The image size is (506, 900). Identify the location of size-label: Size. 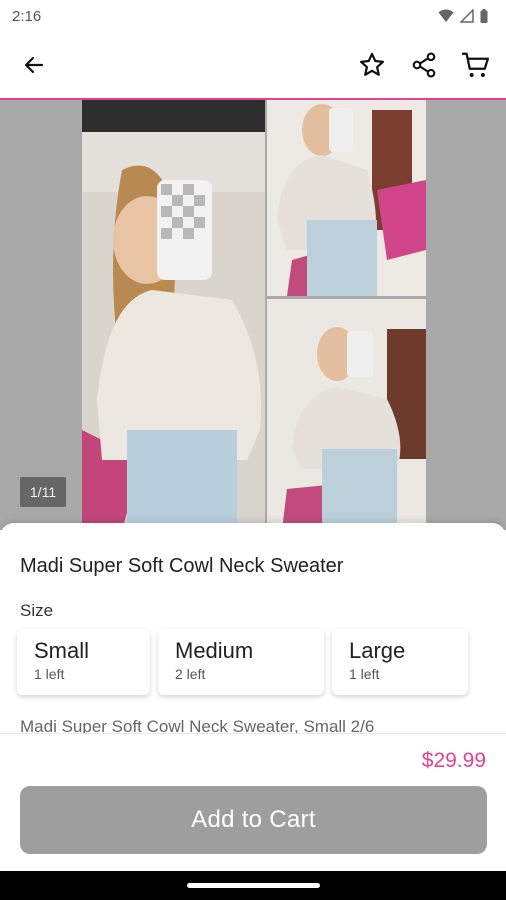
(37, 610).